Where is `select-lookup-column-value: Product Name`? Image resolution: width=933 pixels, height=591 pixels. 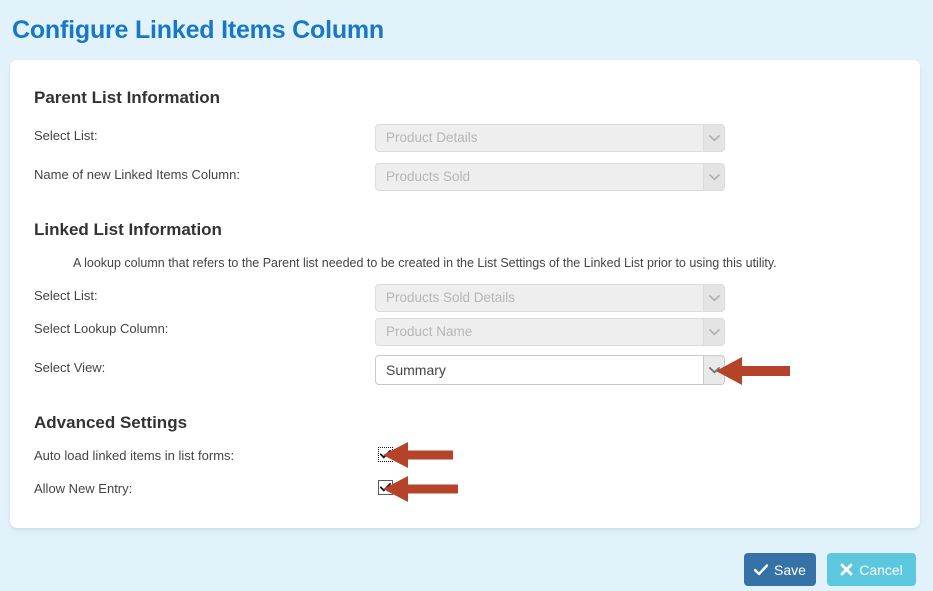
select-lookup-column-value: Product Name is located at coordinates (429, 331).